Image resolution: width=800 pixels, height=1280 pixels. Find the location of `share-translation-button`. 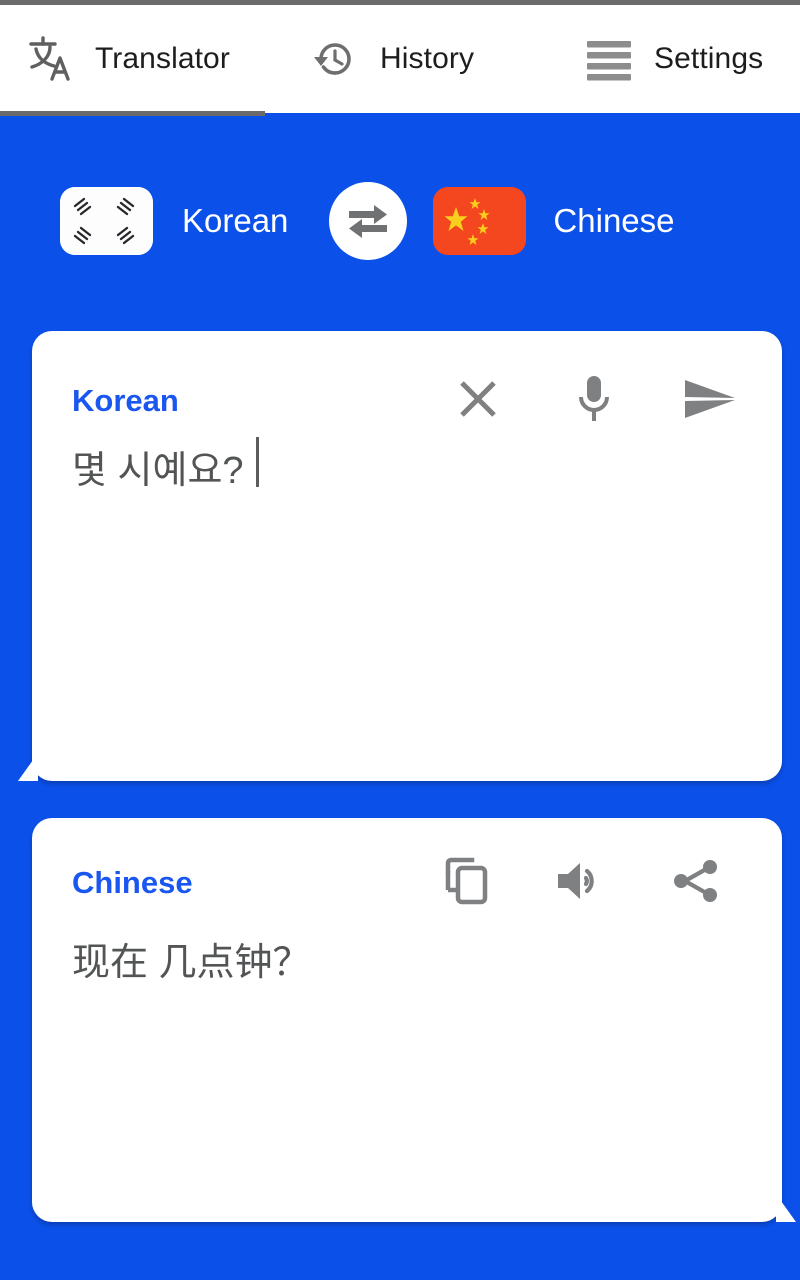

share-translation-button is located at coordinates (696, 883).